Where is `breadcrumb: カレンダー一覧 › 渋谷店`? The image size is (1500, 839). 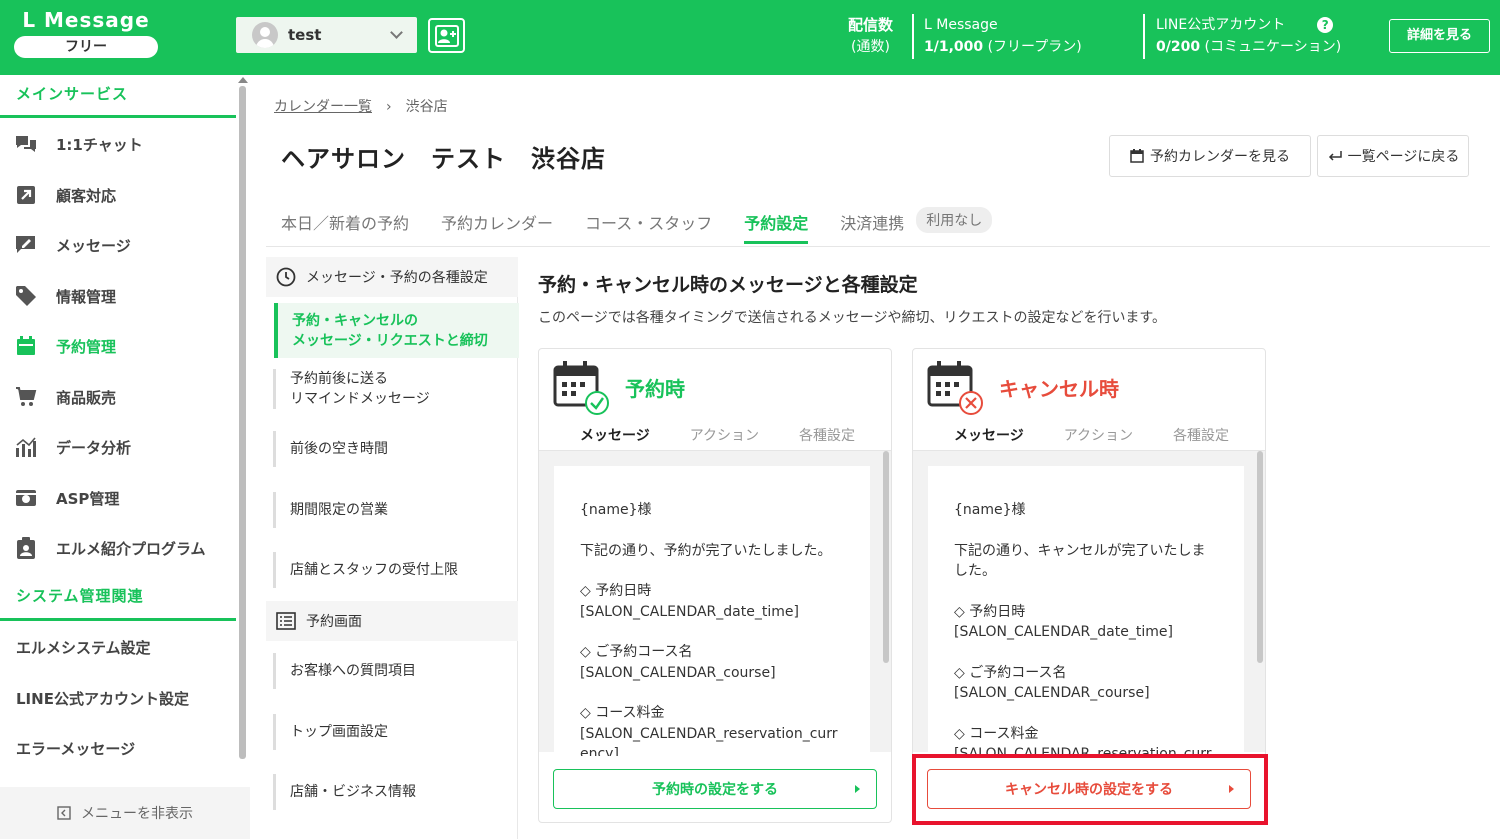 breadcrumb: カレンダー一覧 › 渋谷店 is located at coordinates (361, 106).